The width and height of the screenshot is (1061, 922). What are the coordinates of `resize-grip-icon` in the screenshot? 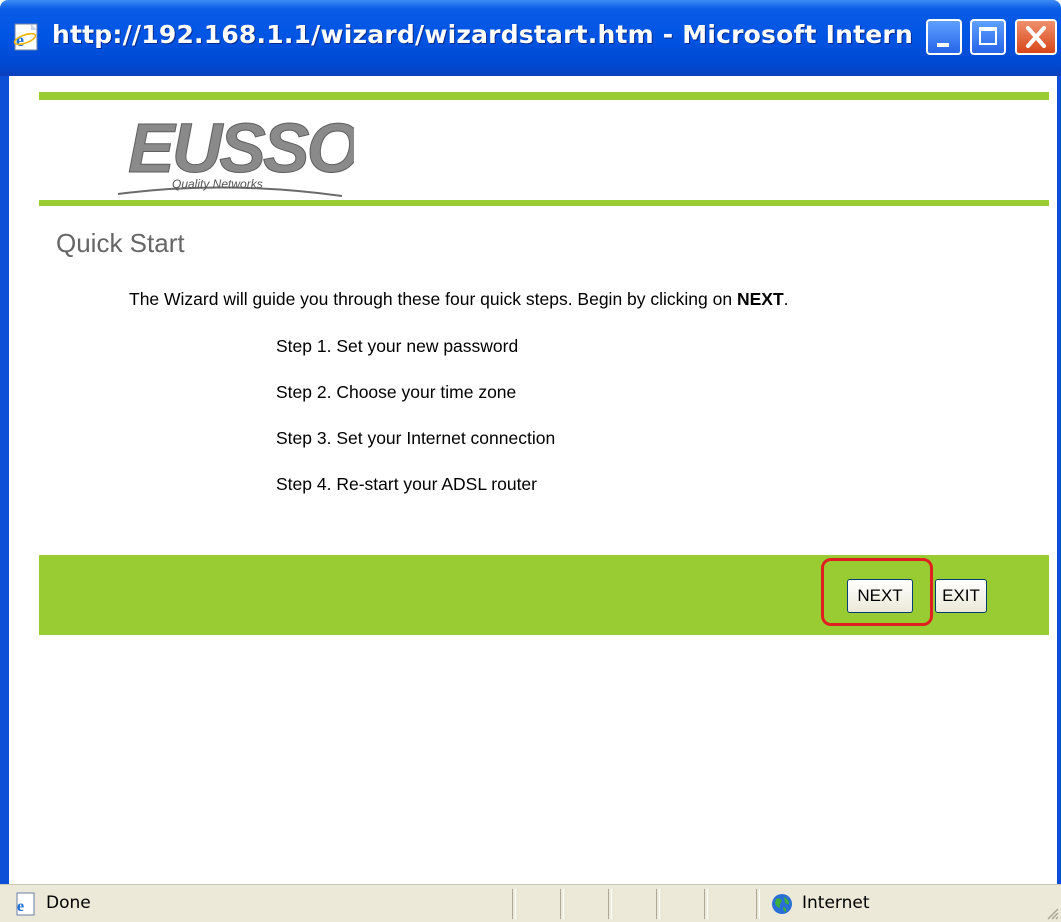 It's located at (1052, 913).